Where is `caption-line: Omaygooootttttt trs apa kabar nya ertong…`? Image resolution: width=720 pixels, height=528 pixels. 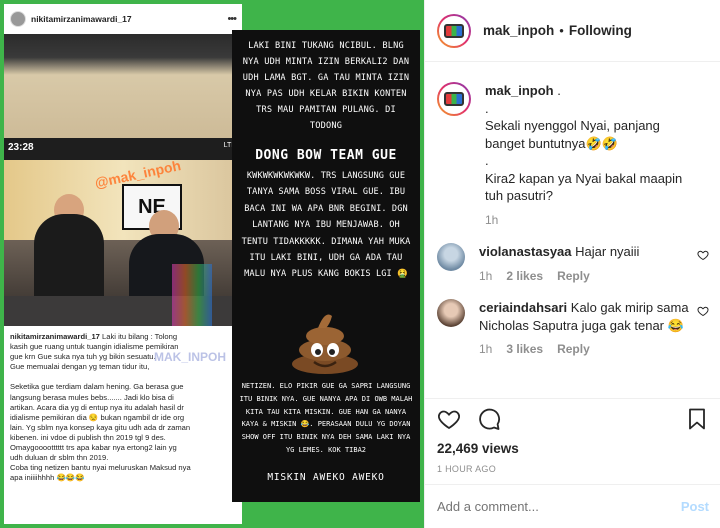 caption-line: Omaygooootttttt trs apa kabar nya ertong… is located at coordinates (93, 448).